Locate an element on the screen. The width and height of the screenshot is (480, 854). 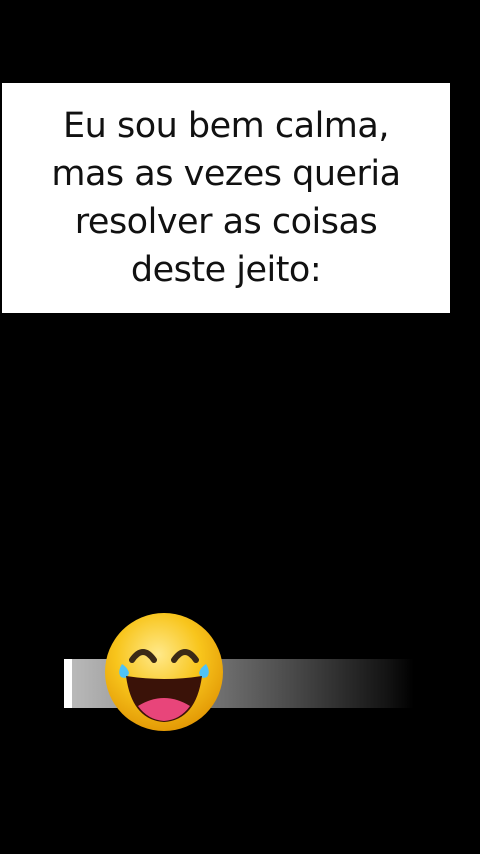
caption-line-4: deste jeito: is located at coordinates (226, 270).